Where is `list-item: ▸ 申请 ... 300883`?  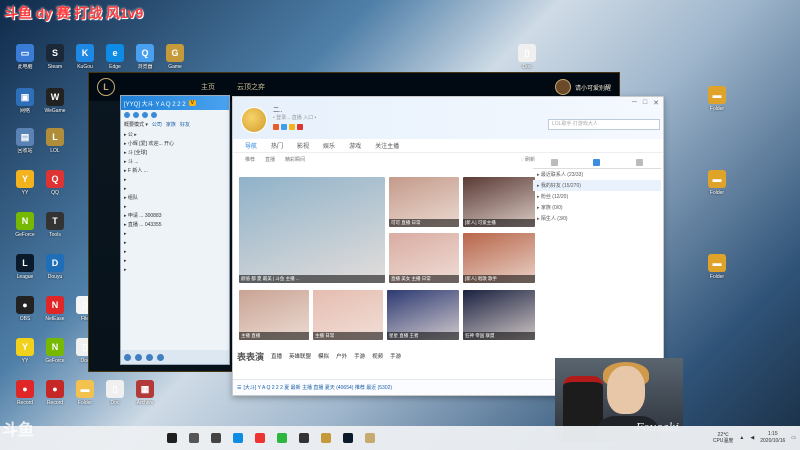 list-item: ▸ 申请 ... 300883 is located at coordinates (175, 216).